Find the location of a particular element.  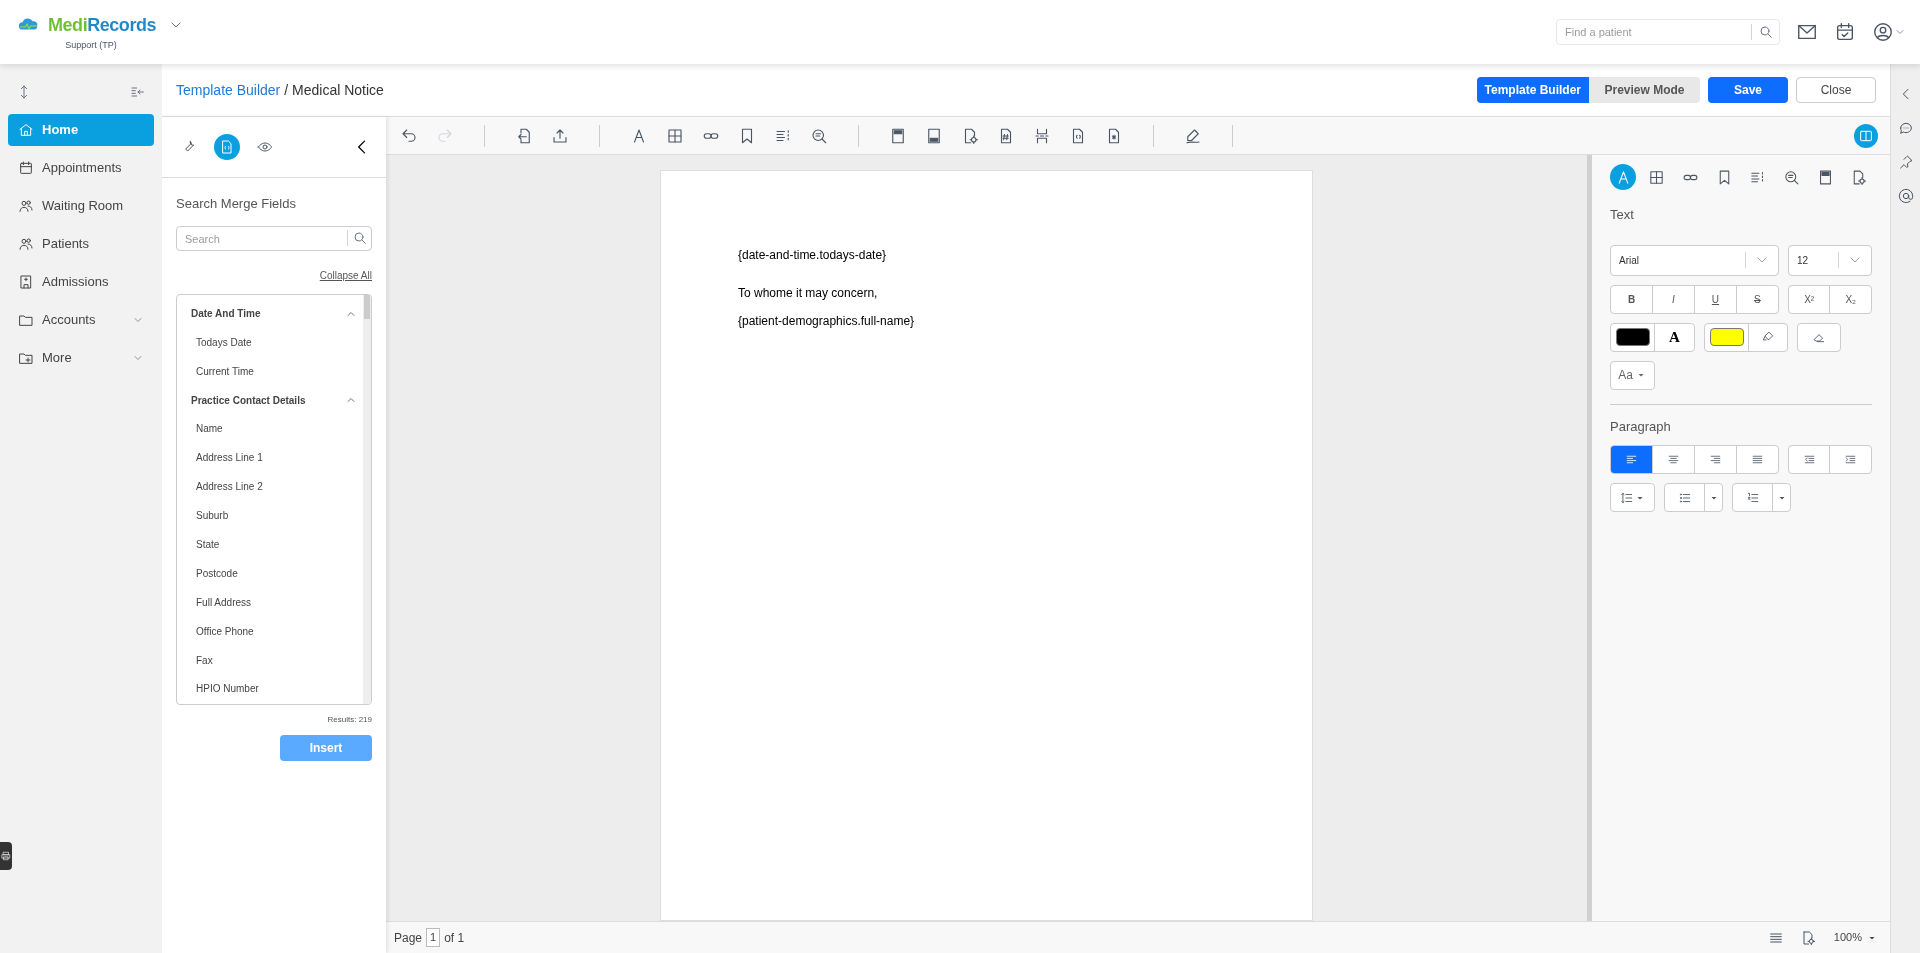

font-color-button: A is located at coordinates (1674, 337).